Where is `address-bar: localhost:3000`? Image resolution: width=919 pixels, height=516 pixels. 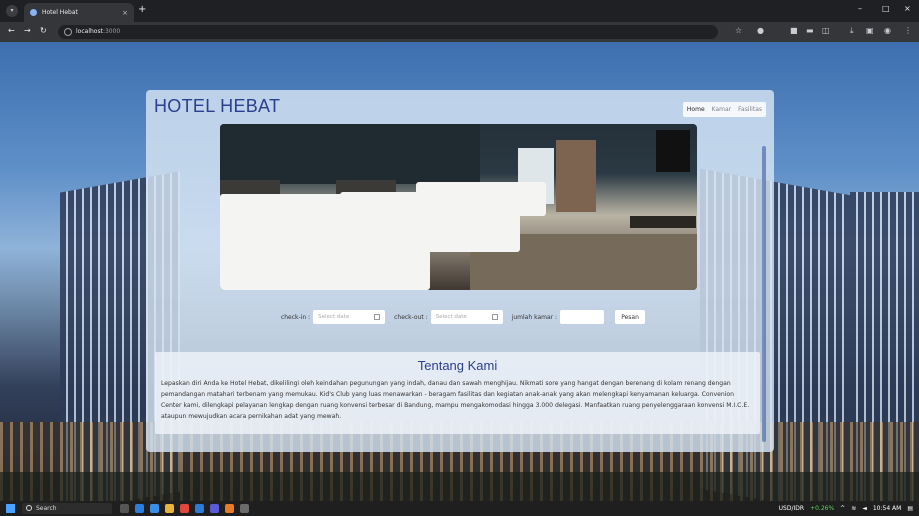 address-bar: localhost:3000 is located at coordinates (388, 32).